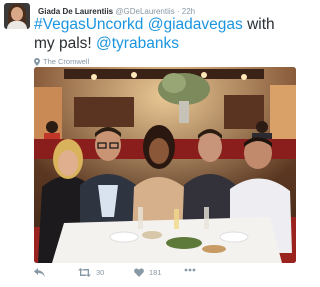 This screenshot has height=287, width=320. I want to click on reply-icon, so click(39, 272).